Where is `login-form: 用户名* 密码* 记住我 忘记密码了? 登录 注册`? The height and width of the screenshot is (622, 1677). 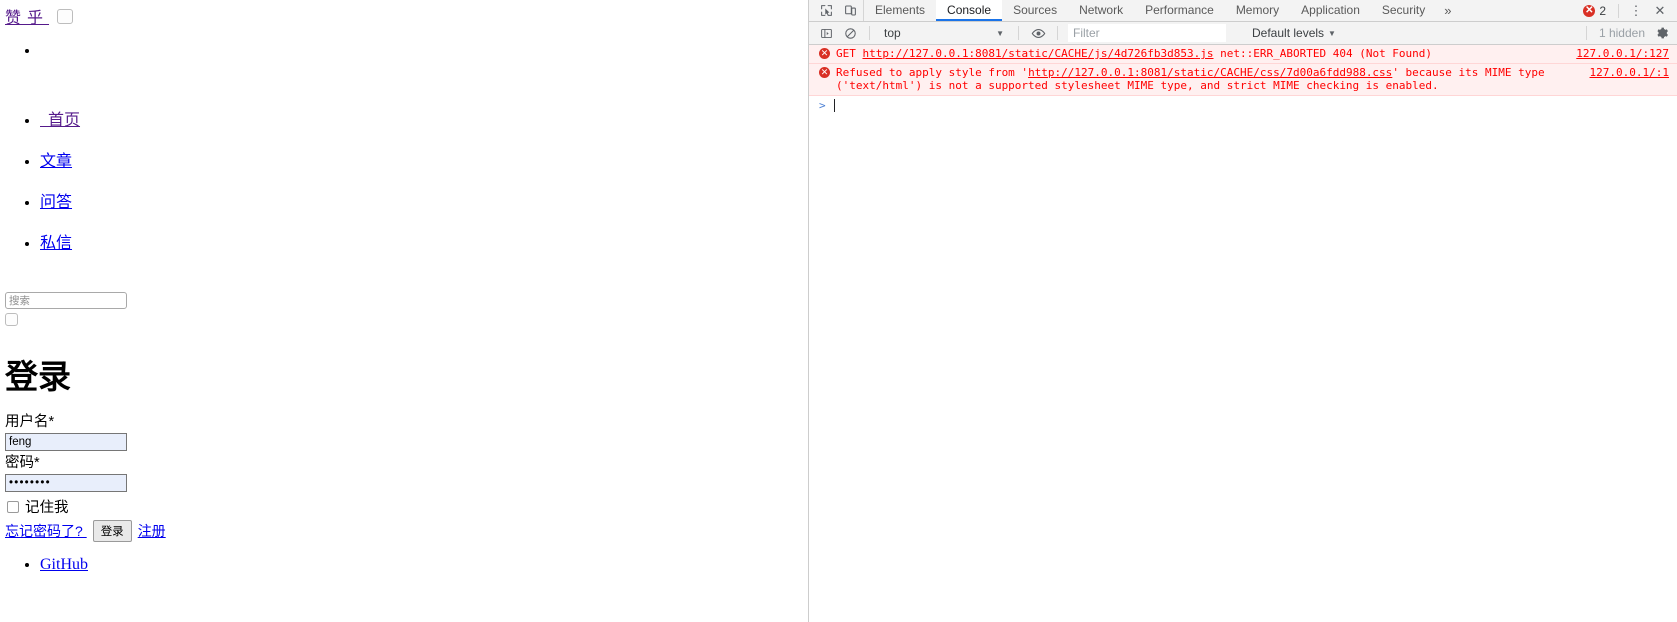 login-form: 用户名* 密码* 记住我 忘记密码了? 登录 注册 is located at coordinates (85, 478).